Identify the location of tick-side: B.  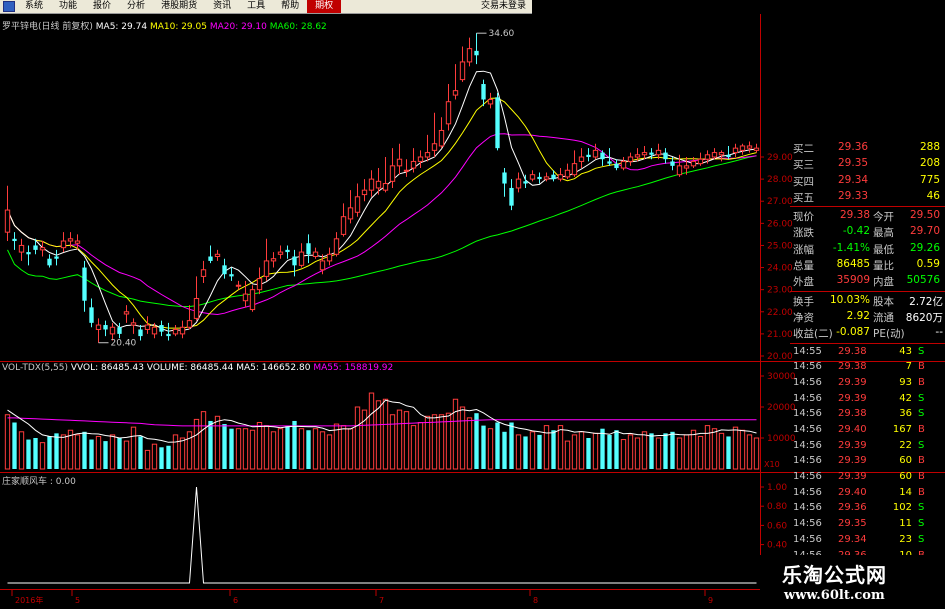
(921, 461).